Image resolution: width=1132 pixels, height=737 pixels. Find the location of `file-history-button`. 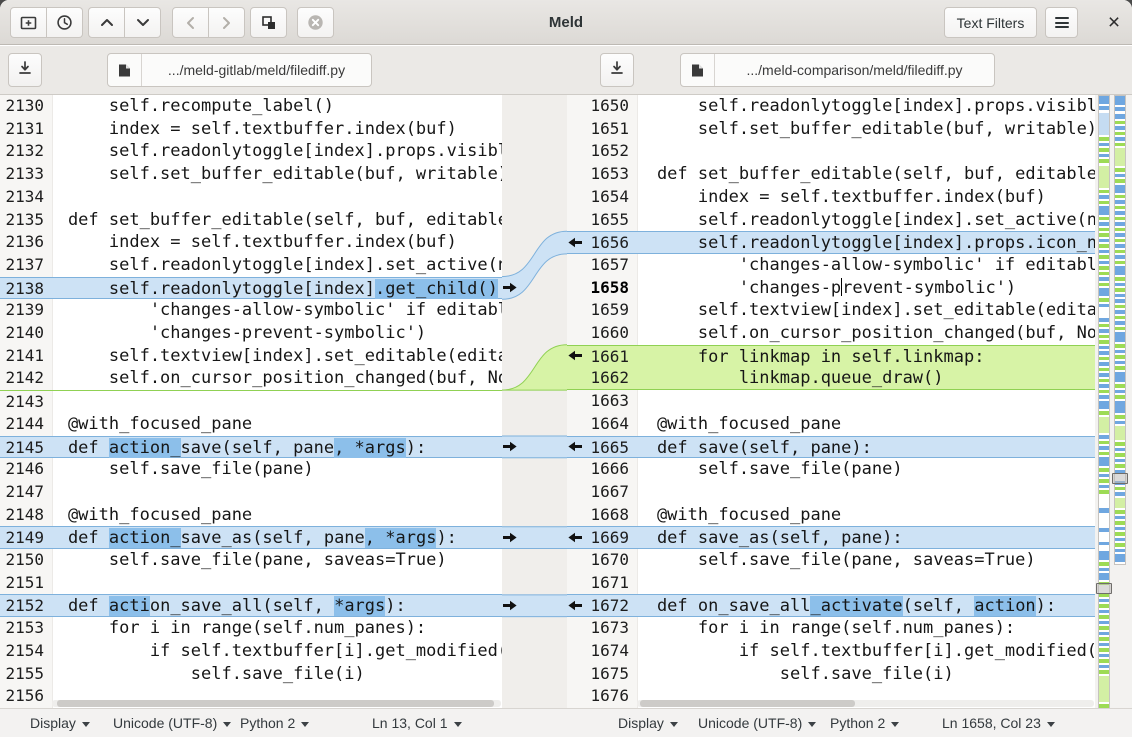

file-history-button is located at coordinates (65, 22).